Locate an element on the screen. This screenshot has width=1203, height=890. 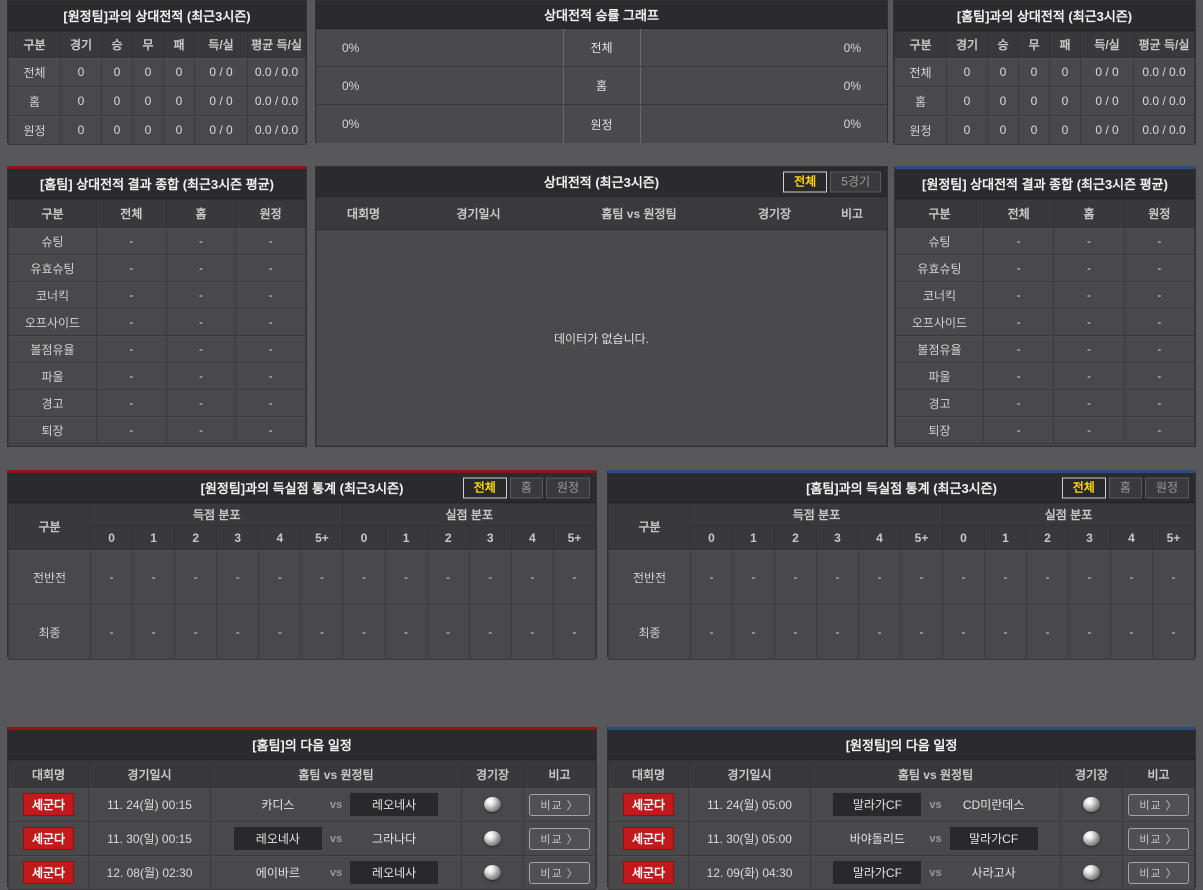
schedule-row: 세군다 11. 30(일) 05:00 바야돌리드 vs 말라가CF 비교 〉 is located at coordinates (901, 838).